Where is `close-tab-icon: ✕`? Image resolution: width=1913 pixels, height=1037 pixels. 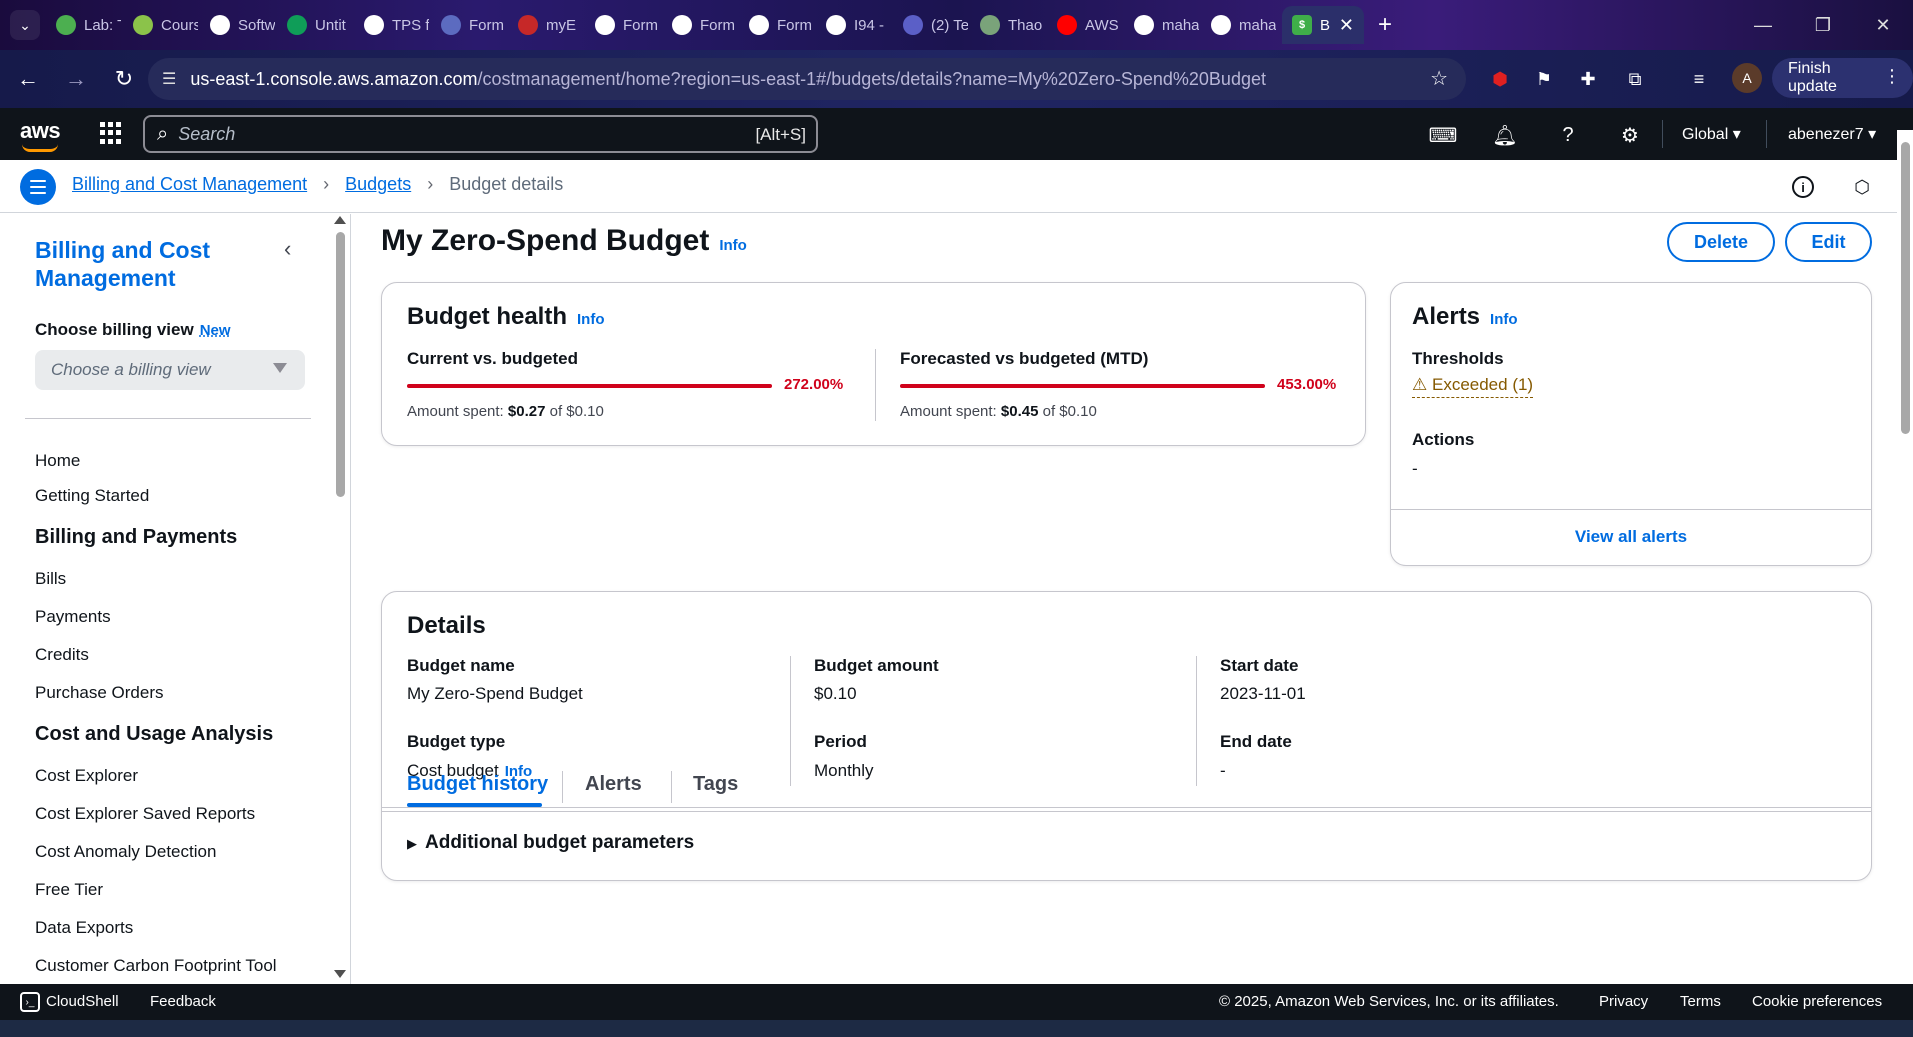
close-tab-icon: ✕ is located at coordinates (1346, 25).